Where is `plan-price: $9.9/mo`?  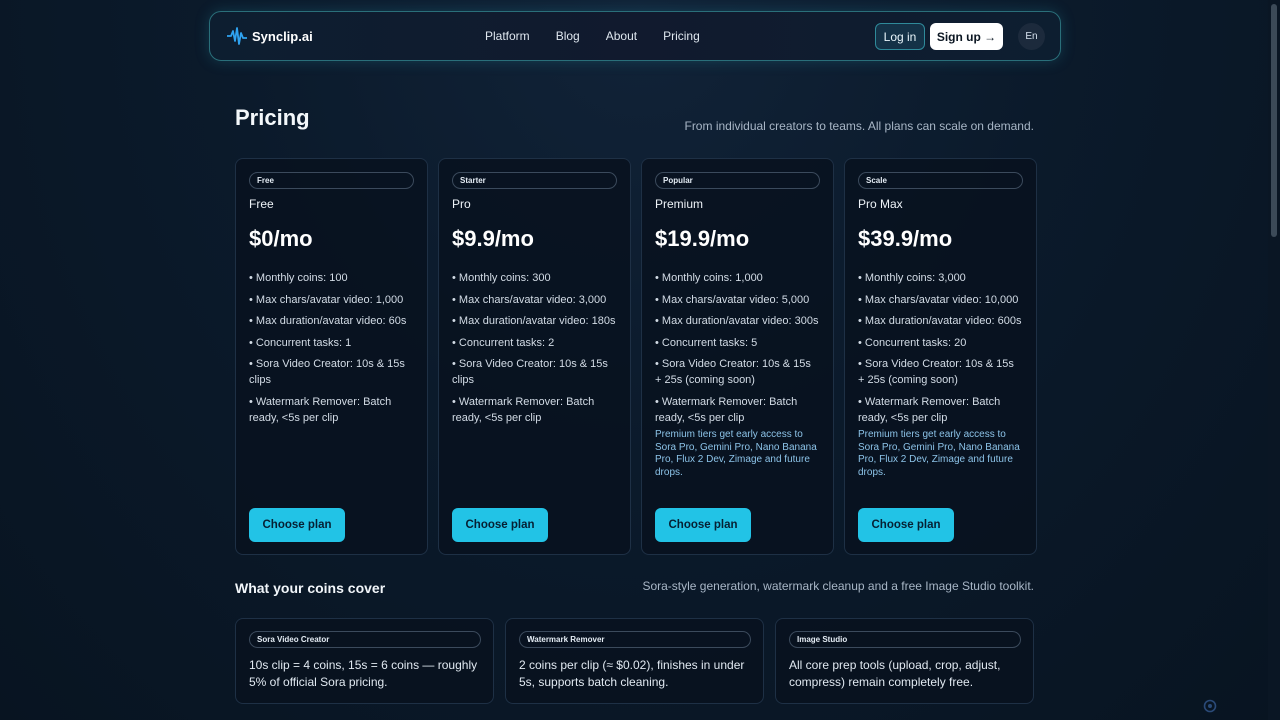 plan-price: $9.9/mo is located at coordinates (493, 238).